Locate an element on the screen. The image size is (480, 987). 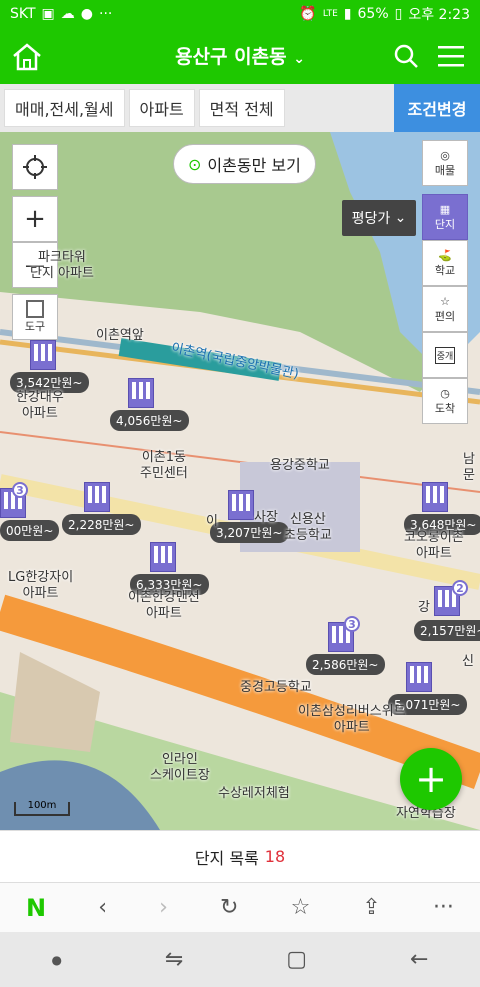
map-label: 수상레저체험 is located at coordinates (254, 793).